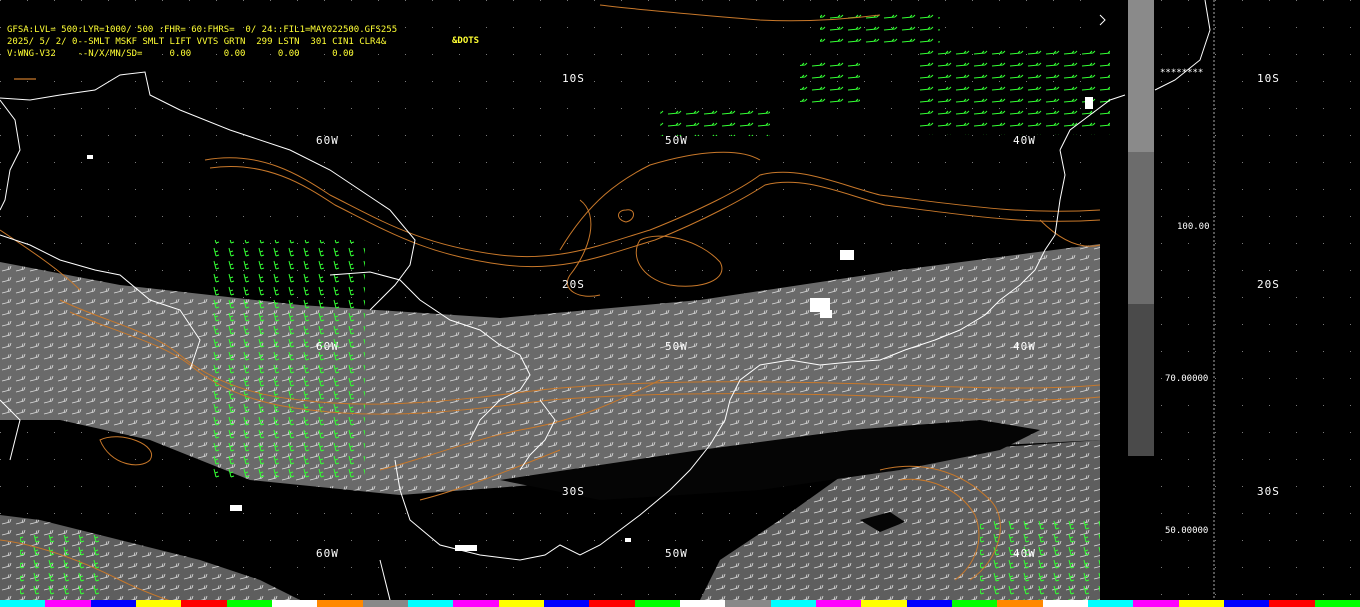 The height and width of the screenshot is (607, 1360). I want to click on lon-label-50w-top: 50W, so click(676, 140).